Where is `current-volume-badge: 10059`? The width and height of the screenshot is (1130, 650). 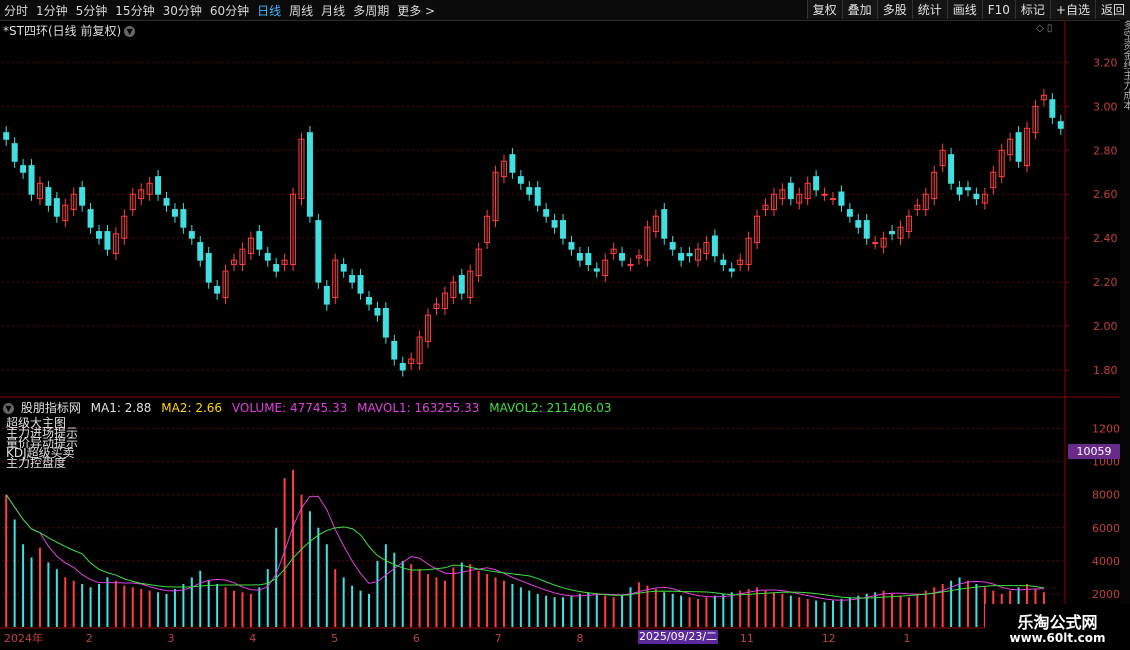 current-volume-badge: 10059 is located at coordinates (1094, 451).